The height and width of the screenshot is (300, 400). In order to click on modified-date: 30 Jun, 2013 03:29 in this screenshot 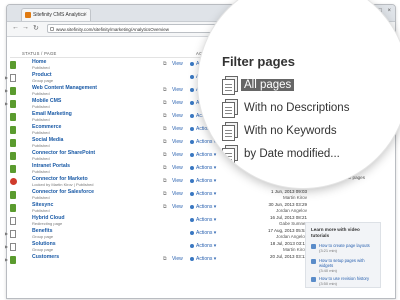, I will do `click(287, 204)`.